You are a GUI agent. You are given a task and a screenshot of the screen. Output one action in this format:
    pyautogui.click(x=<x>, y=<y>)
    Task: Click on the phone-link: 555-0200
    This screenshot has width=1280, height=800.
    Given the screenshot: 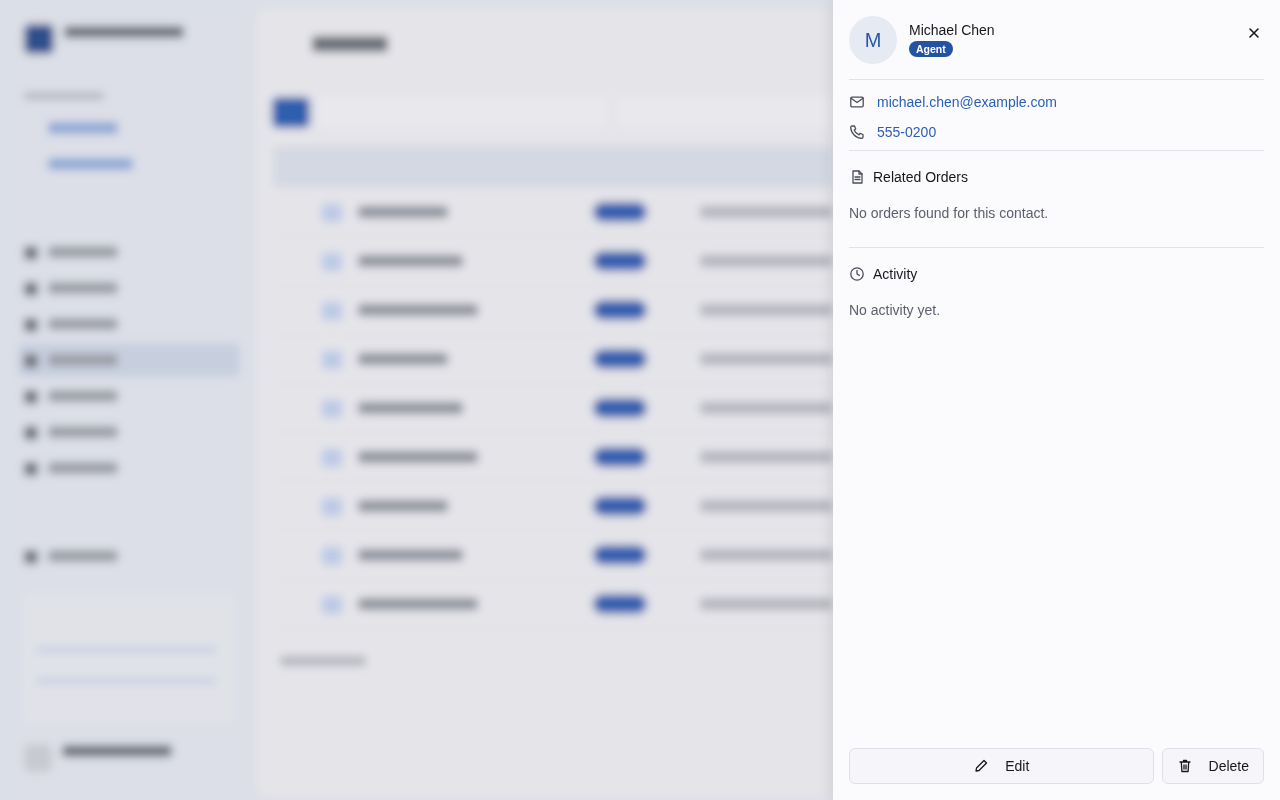 What is the action you would take?
    pyautogui.click(x=907, y=132)
    